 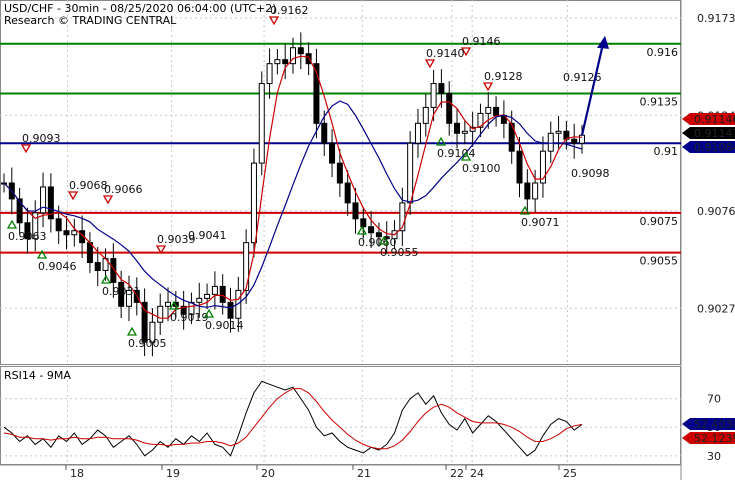 What do you see at coordinates (663, 52) in the screenshot?
I see `level-label-resistance: 0.916` at bounding box center [663, 52].